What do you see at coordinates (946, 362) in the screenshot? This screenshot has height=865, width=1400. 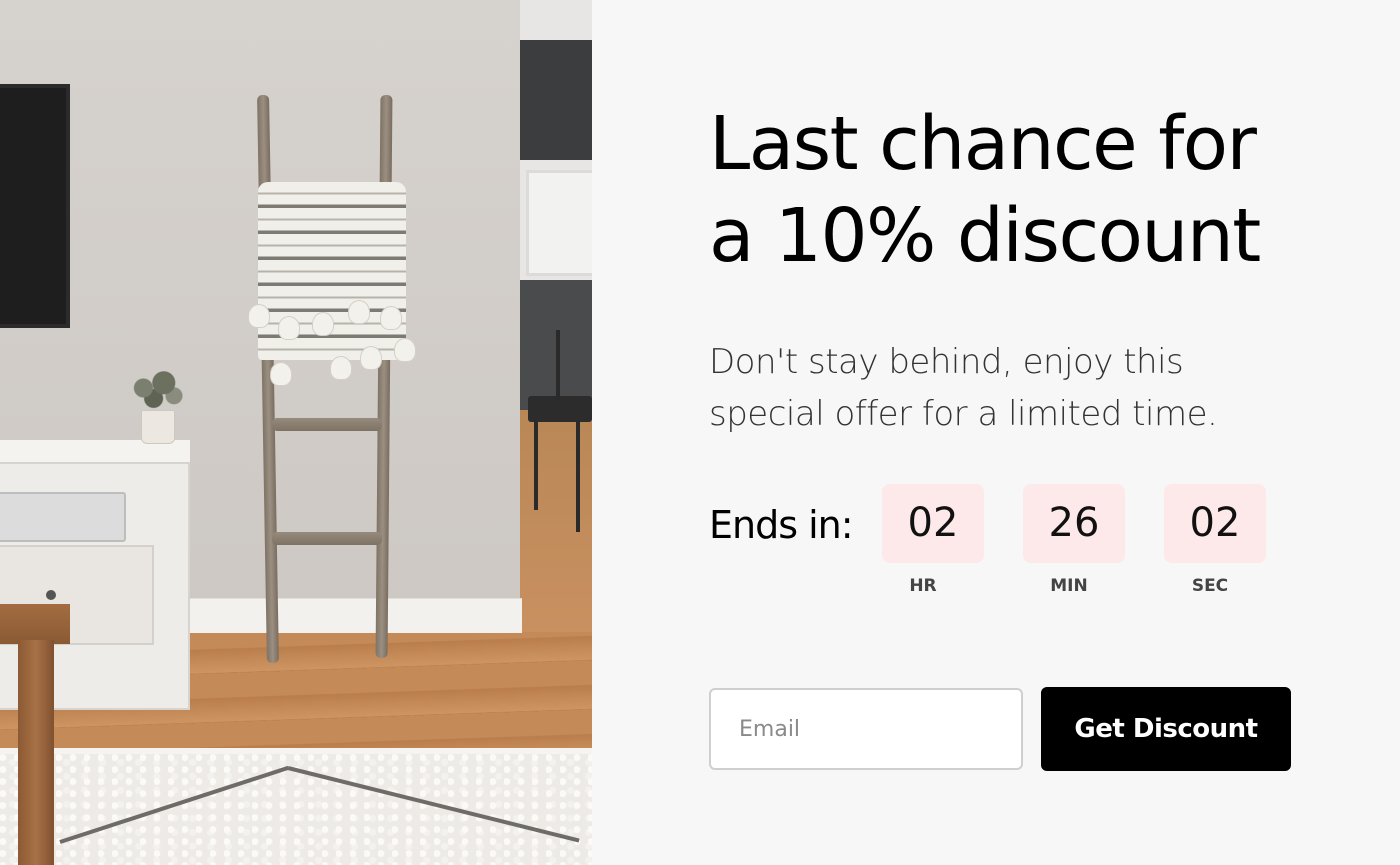 I see `subtext-line-1: Don't stay behind, enjoy this` at bounding box center [946, 362].